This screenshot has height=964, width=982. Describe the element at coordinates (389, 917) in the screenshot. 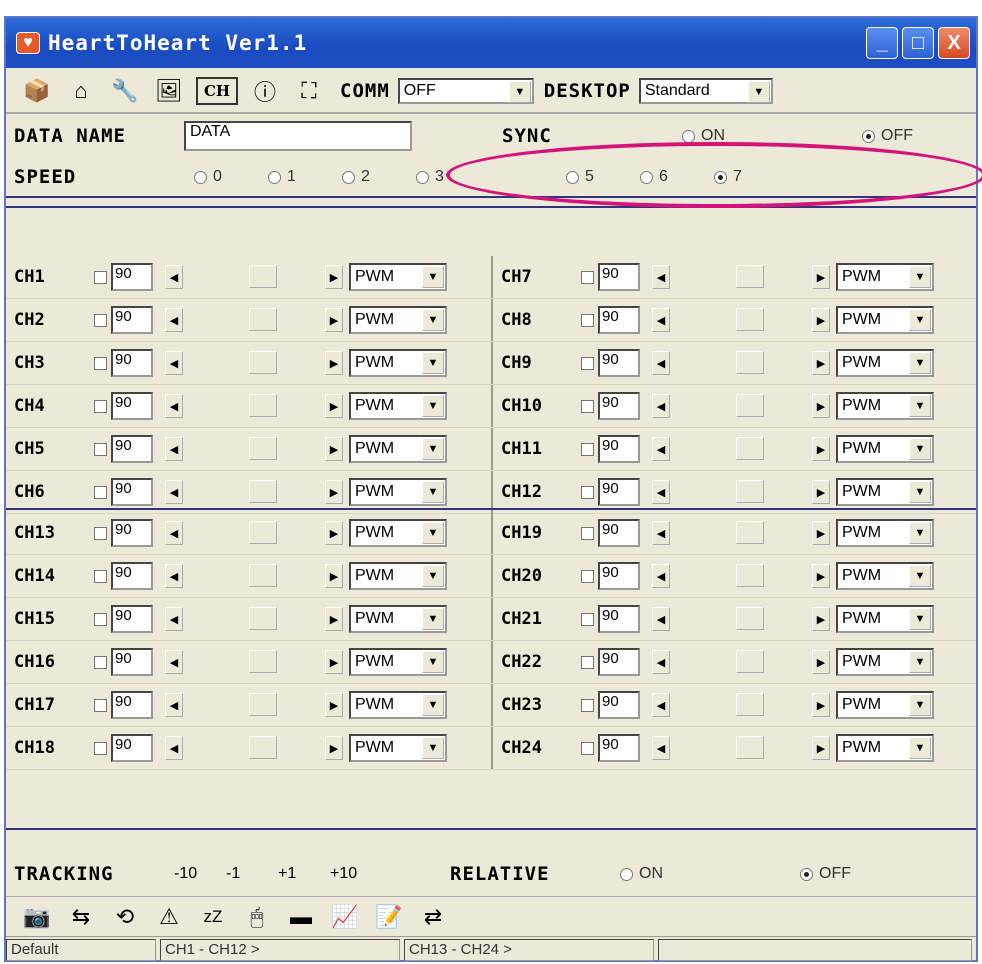

I see `edit-icon: 📝` at that location.